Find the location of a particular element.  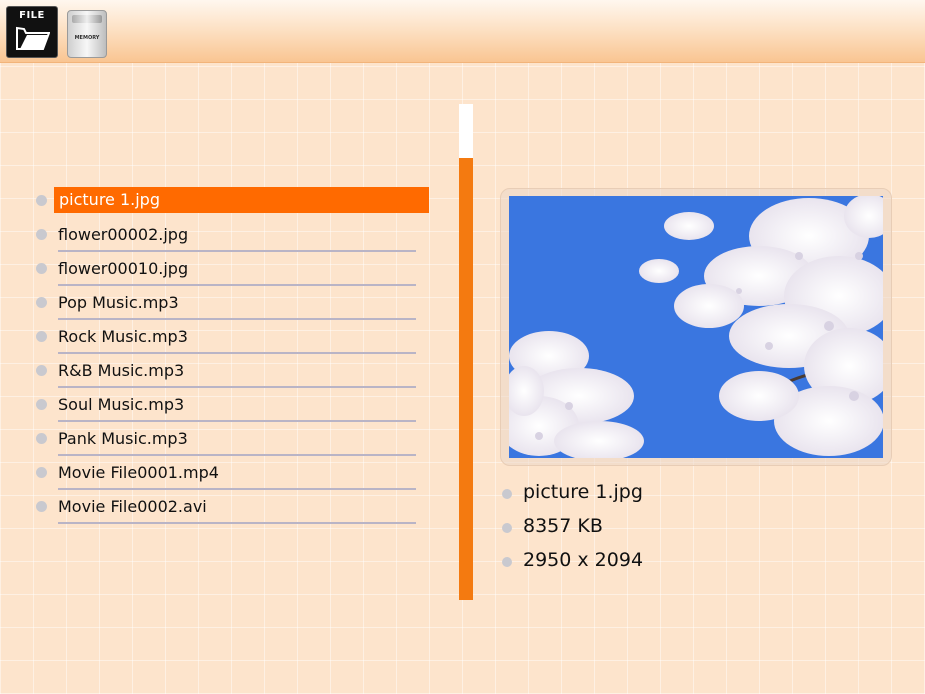

file-name: R&B Music.mp3 is located at coordinates (121, 370).